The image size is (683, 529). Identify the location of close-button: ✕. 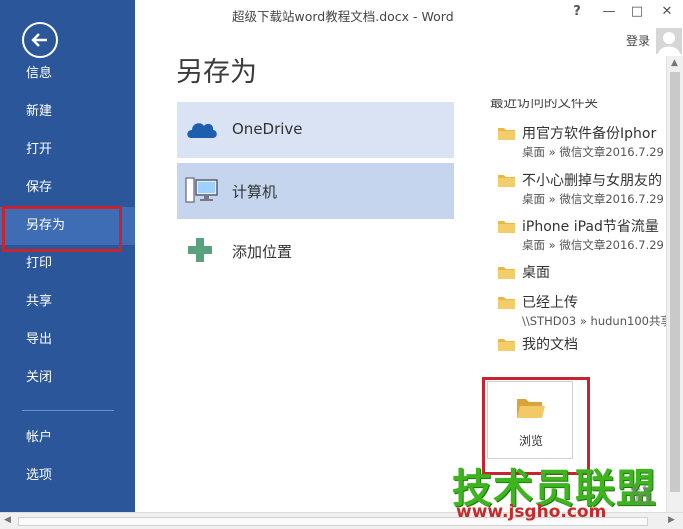
(667, 11).